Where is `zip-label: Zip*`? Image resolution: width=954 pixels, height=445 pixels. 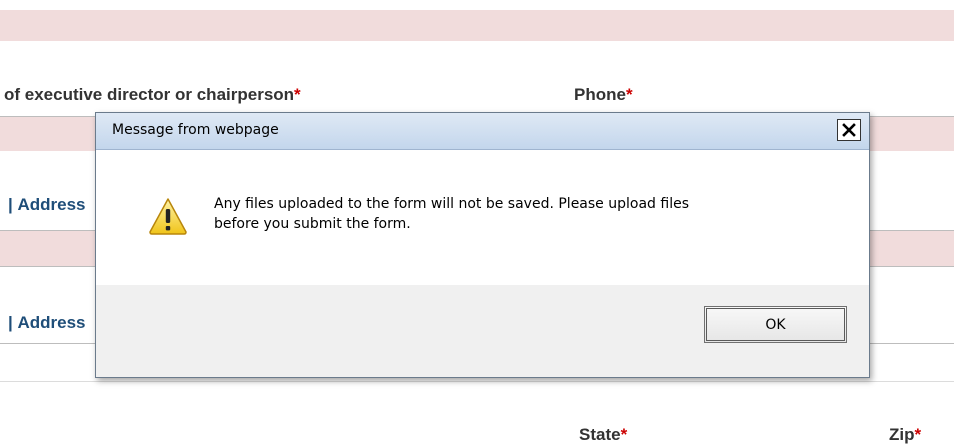
zip-label: Zip* is located at coordinates (905, 434).